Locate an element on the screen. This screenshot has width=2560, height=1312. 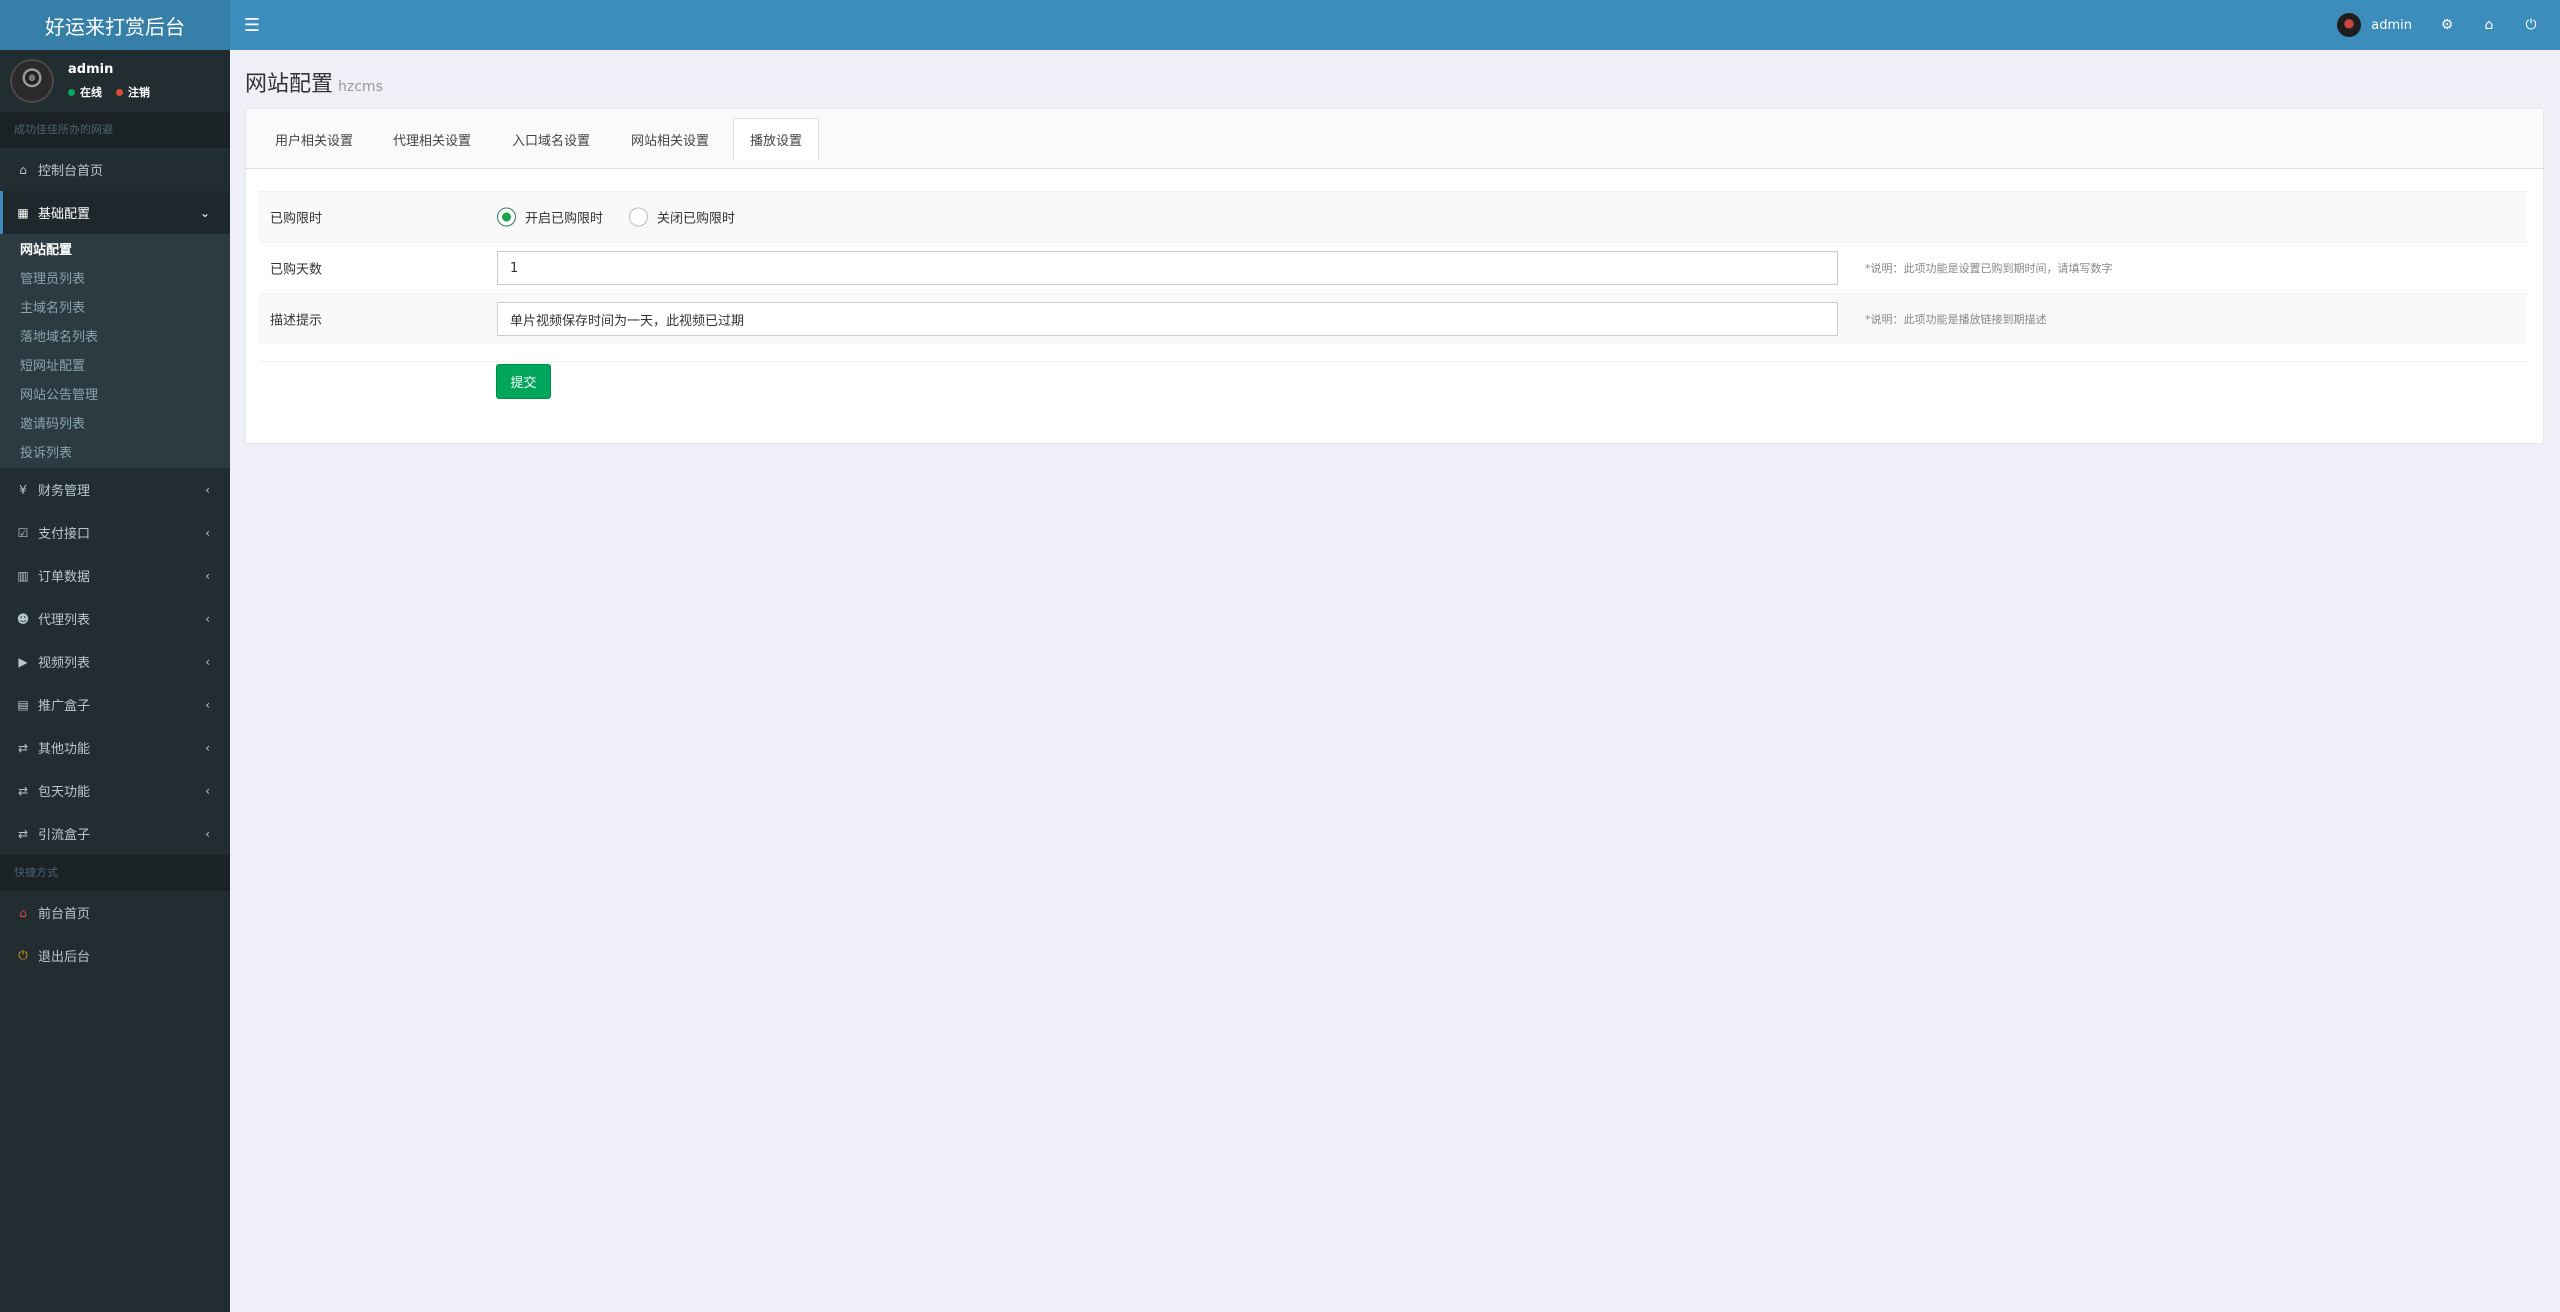
sidebar-item-label: 前台首页 is located at coordinates (64, 914).